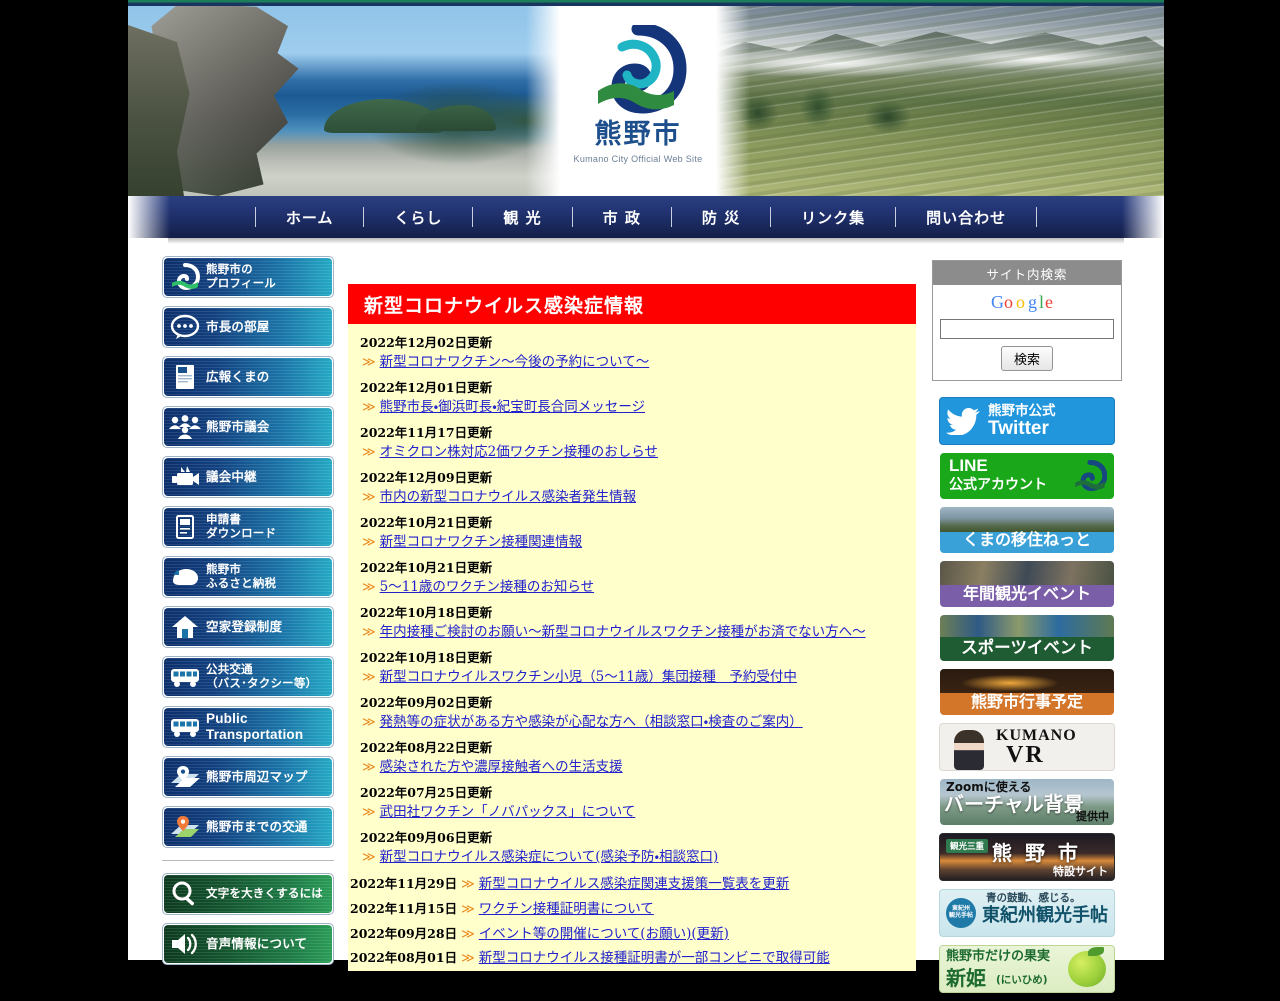 This screenshot has width=1280, height=1001. I want to click on logo-subtitle: Kumano City Official Web Site, so click(638, 158).